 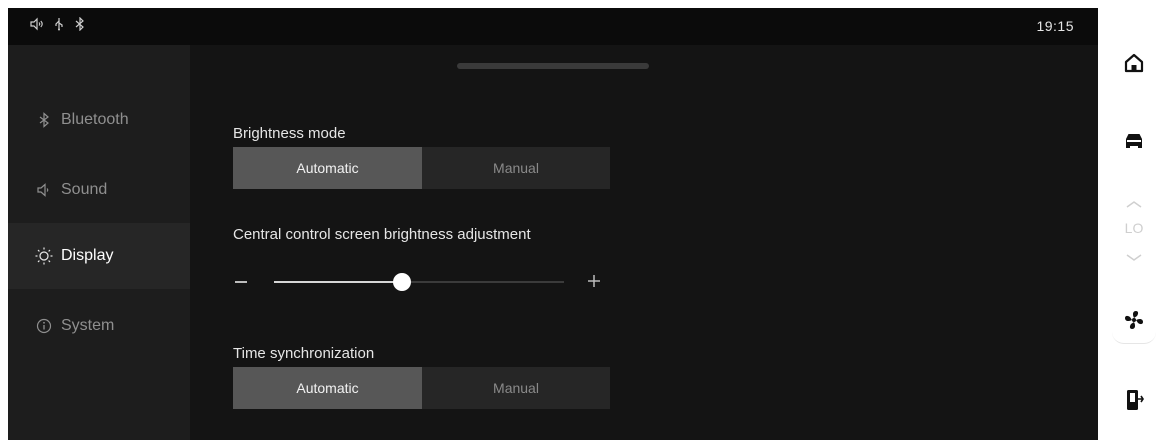 What do you see at coordinates (327, 388) in the screenshot?
I see `time-sync-automatic-button: Automatic` at bounding box center [327, 388].